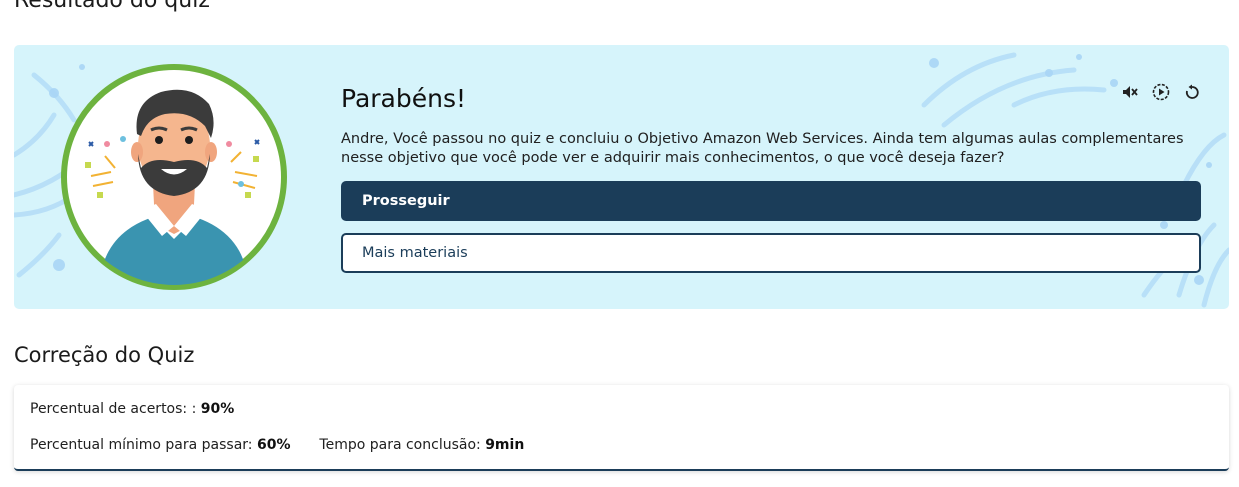 The height and width of the screenshot is (487, 1239). I want to click on more-materials-button: Mais materiais, so click(771, 253).